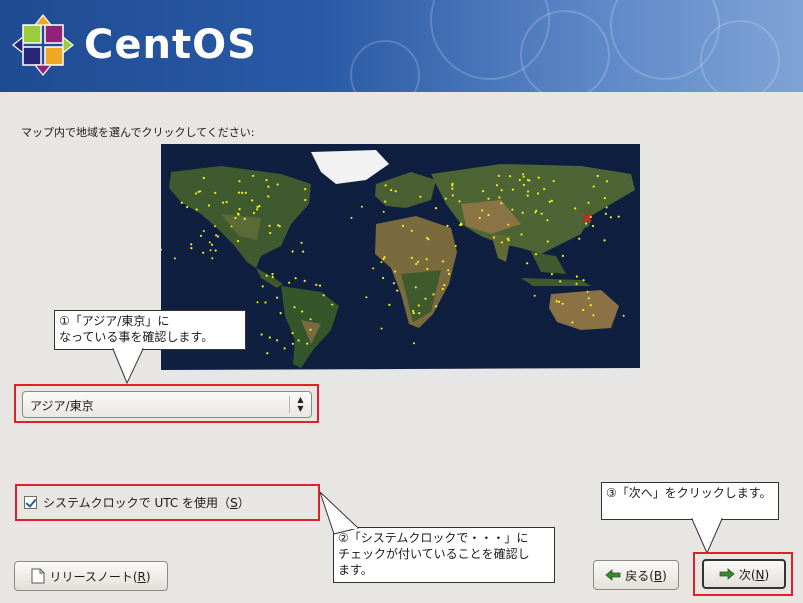 The height and width of the screenshot is (603, 803). Describe the element at coordinates (91, 576) in the screenshot. I see `release-notes-button: リリースノート(R)` at that location.